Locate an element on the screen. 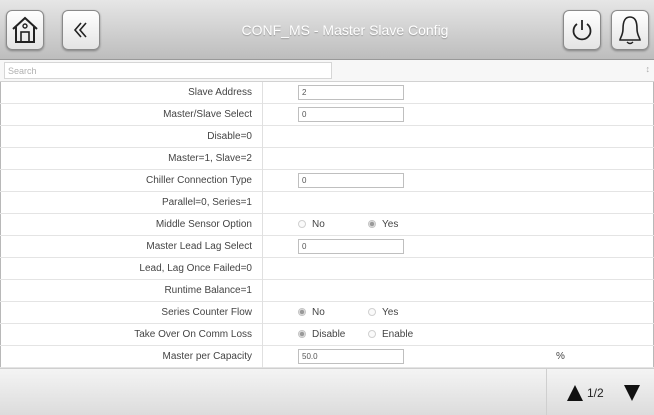  search-bar: ↕ is located at coordinates (327, 71).